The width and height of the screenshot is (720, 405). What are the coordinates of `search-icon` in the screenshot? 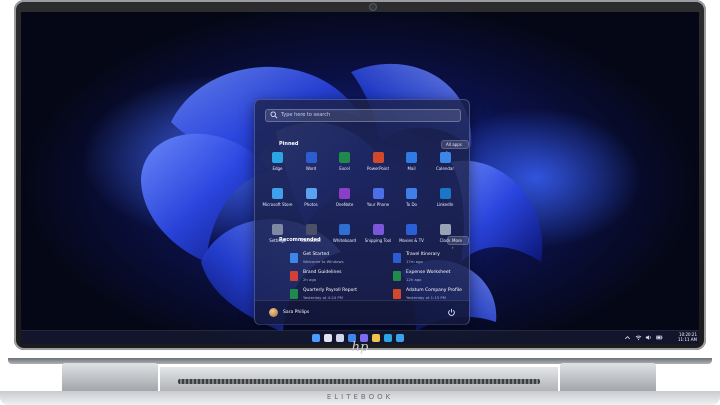 It's located at (274, 115).